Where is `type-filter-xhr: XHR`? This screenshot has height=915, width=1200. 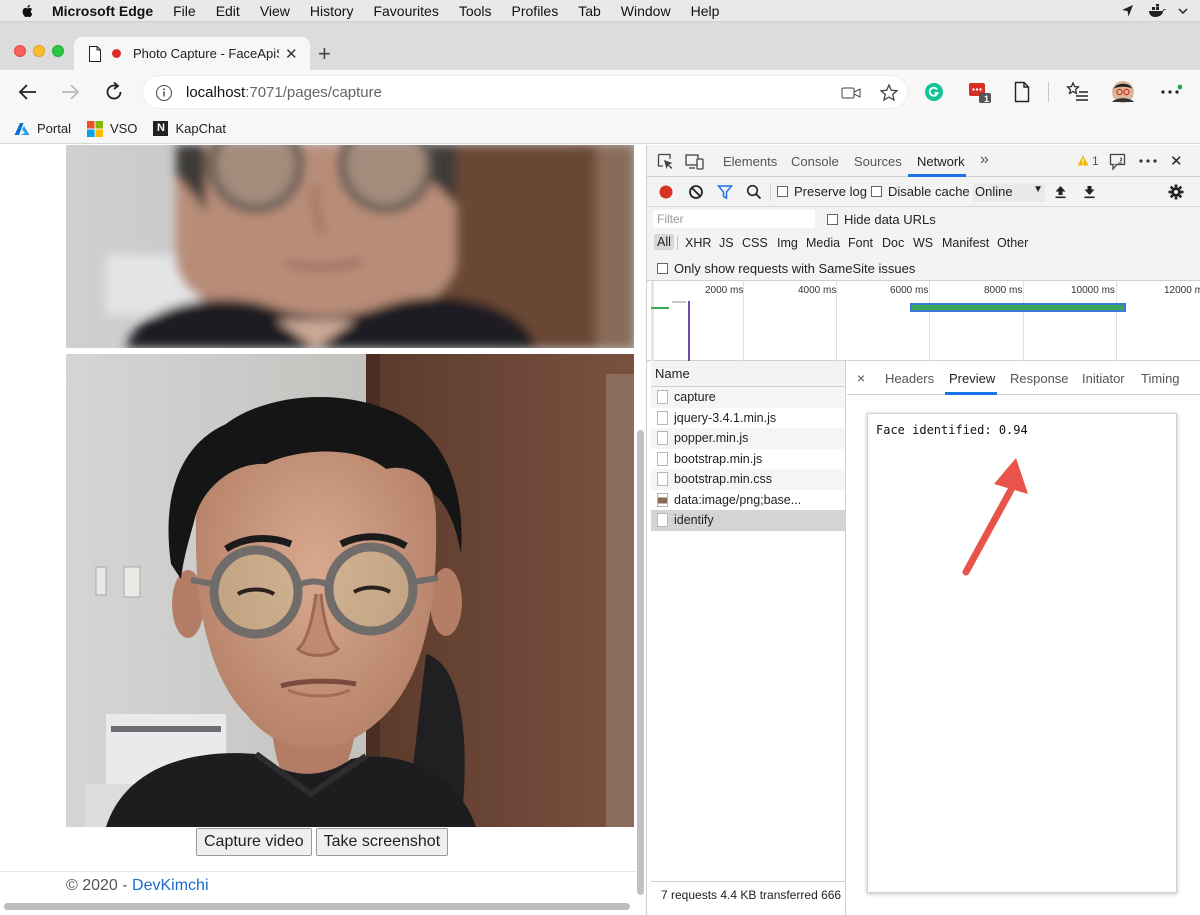 type-filter-xhr: XHR is located at coordinates (698, 243).